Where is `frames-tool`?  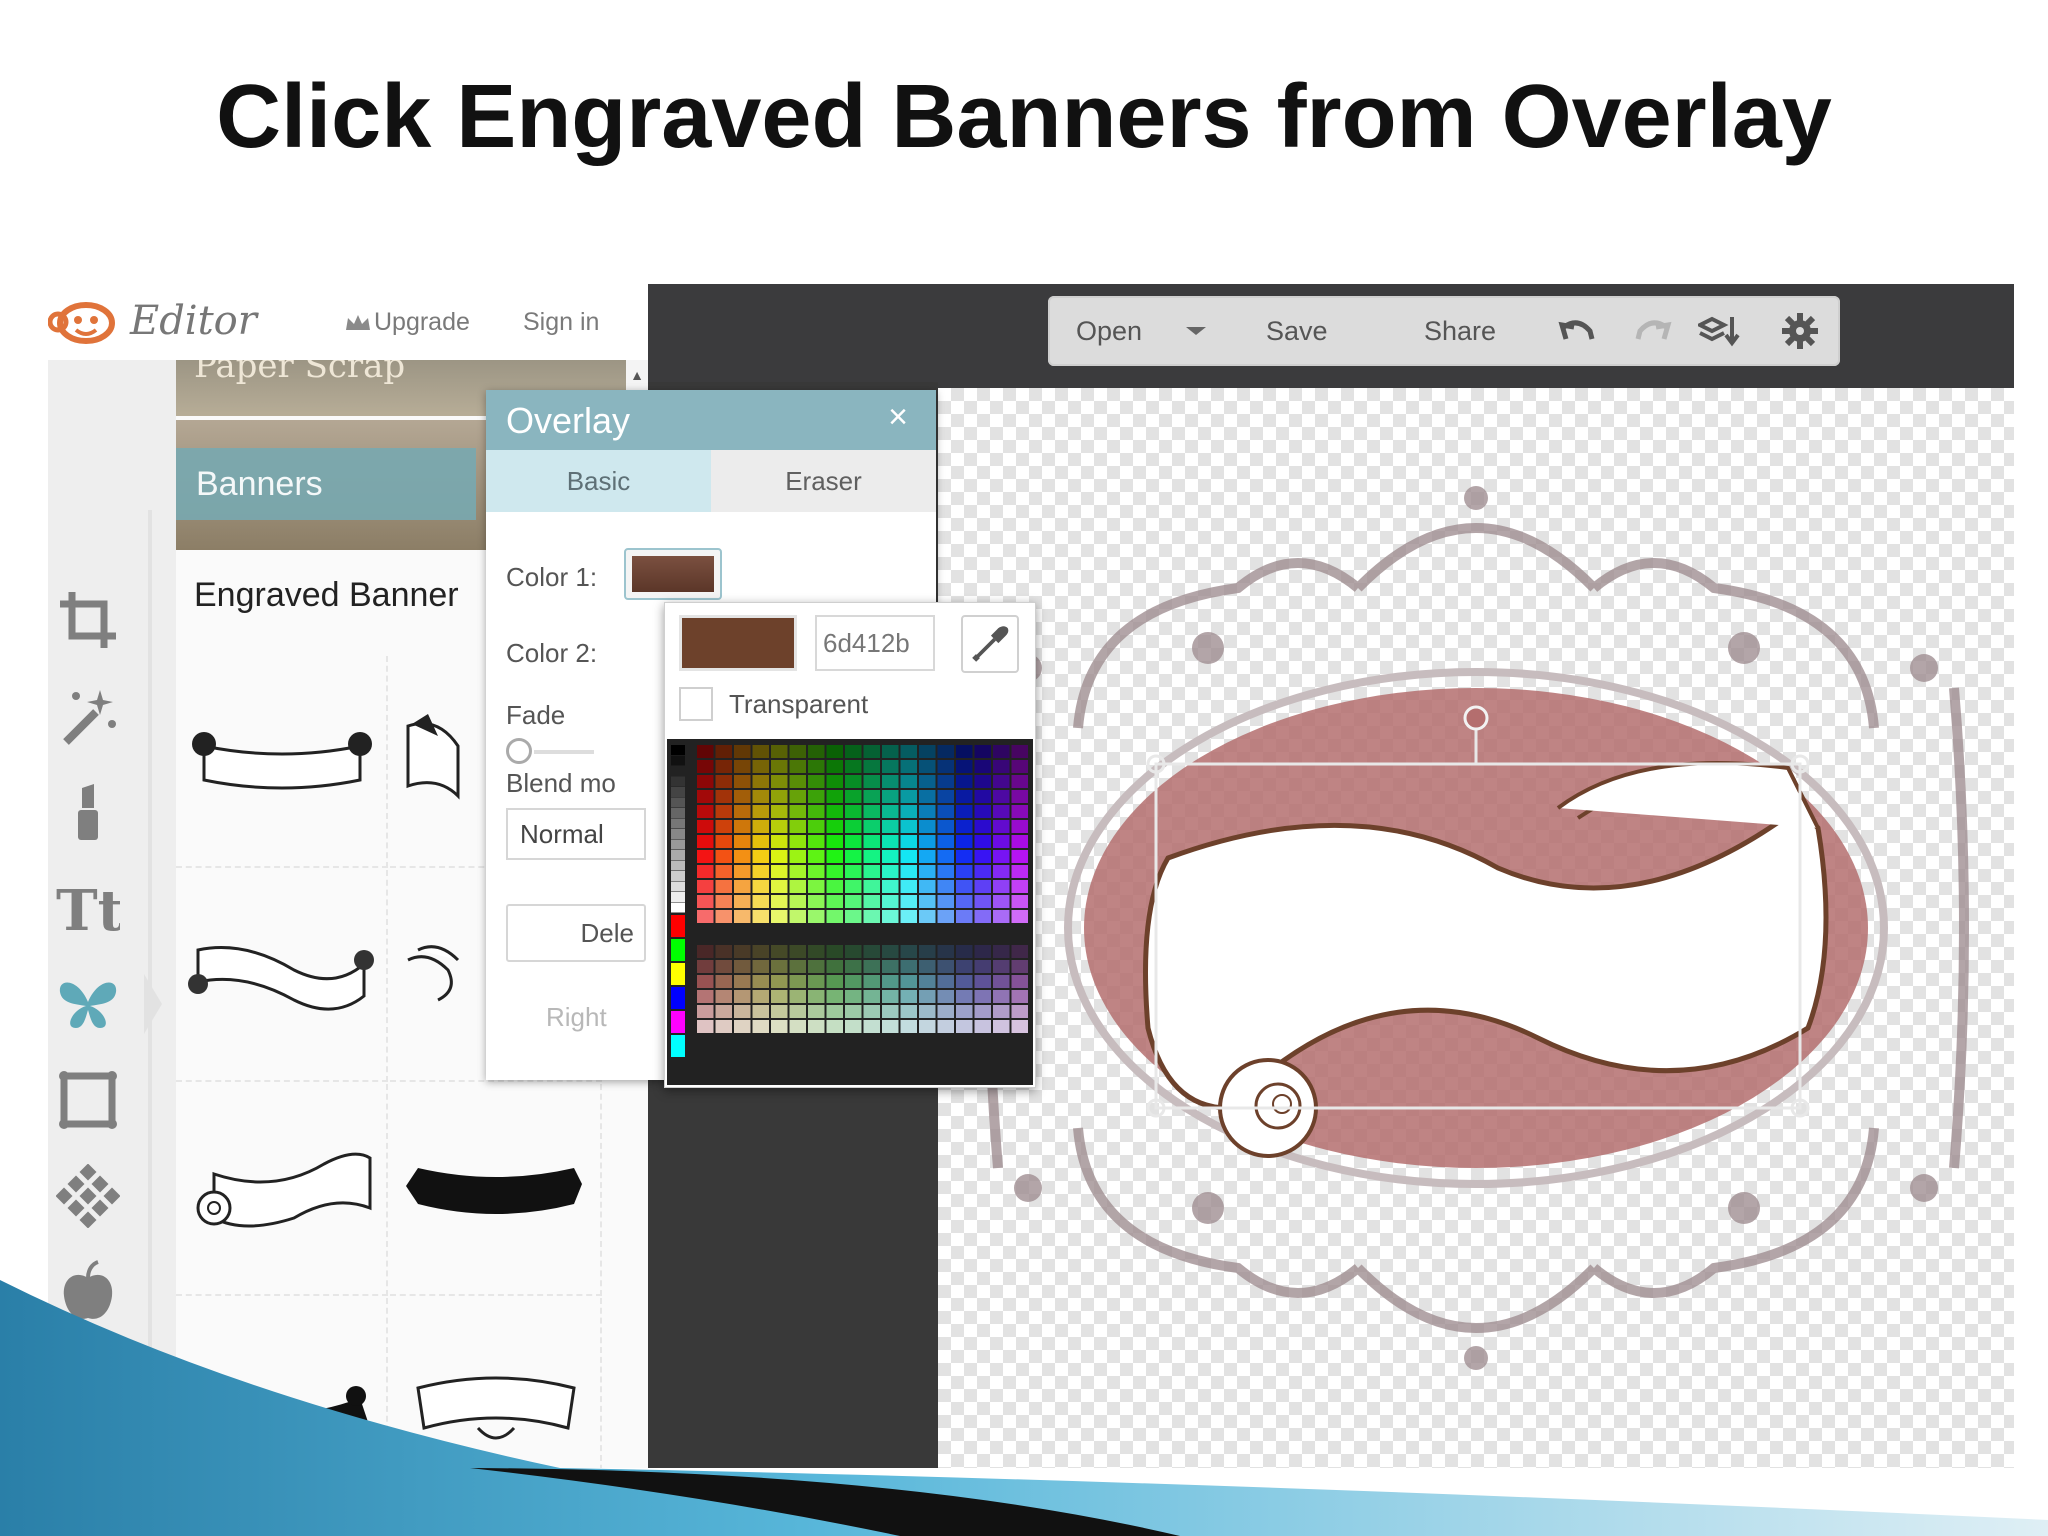 frames-tool is located at coordinates (88, 1100).